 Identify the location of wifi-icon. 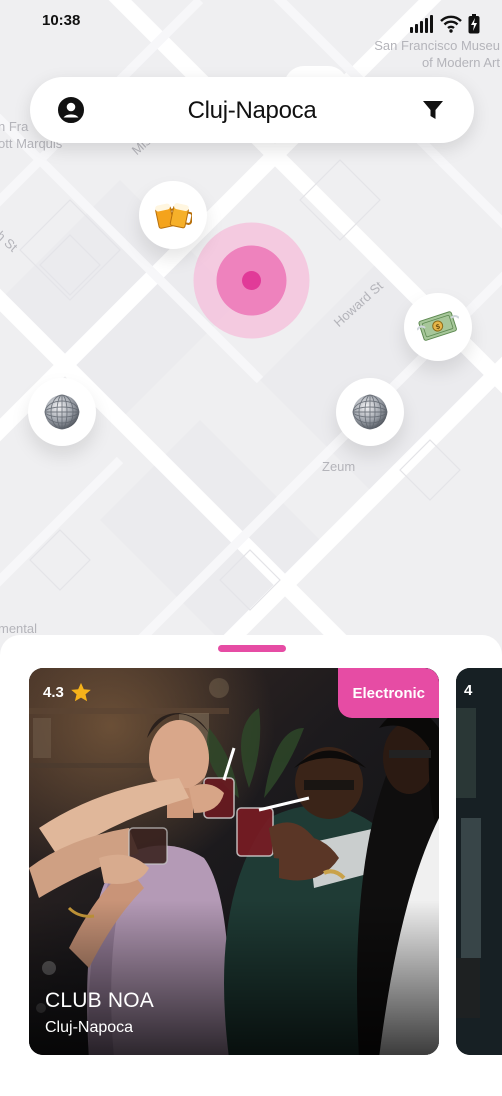
(451, 24).